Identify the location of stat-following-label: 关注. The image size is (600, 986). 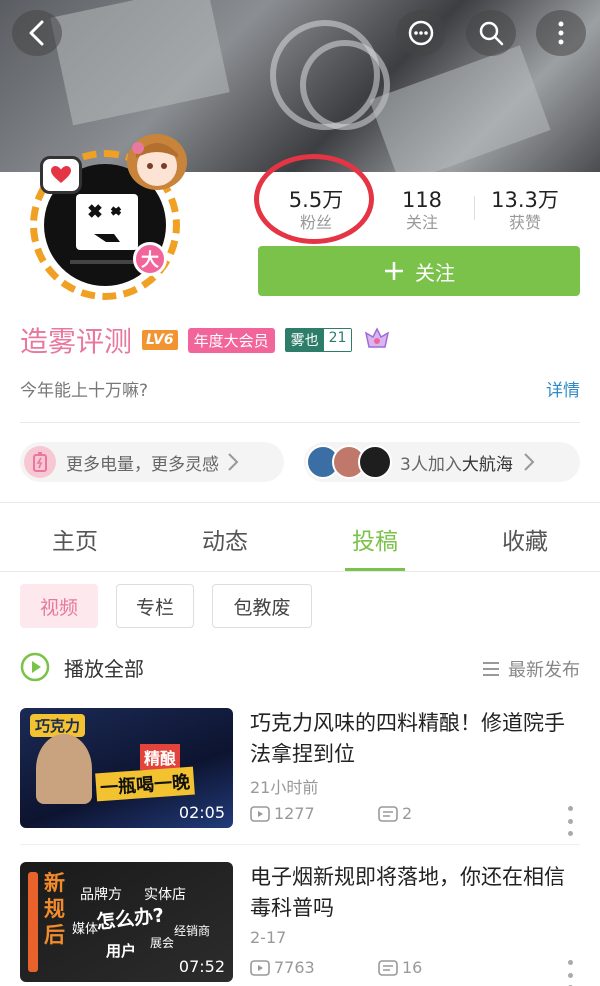
(421, 222).